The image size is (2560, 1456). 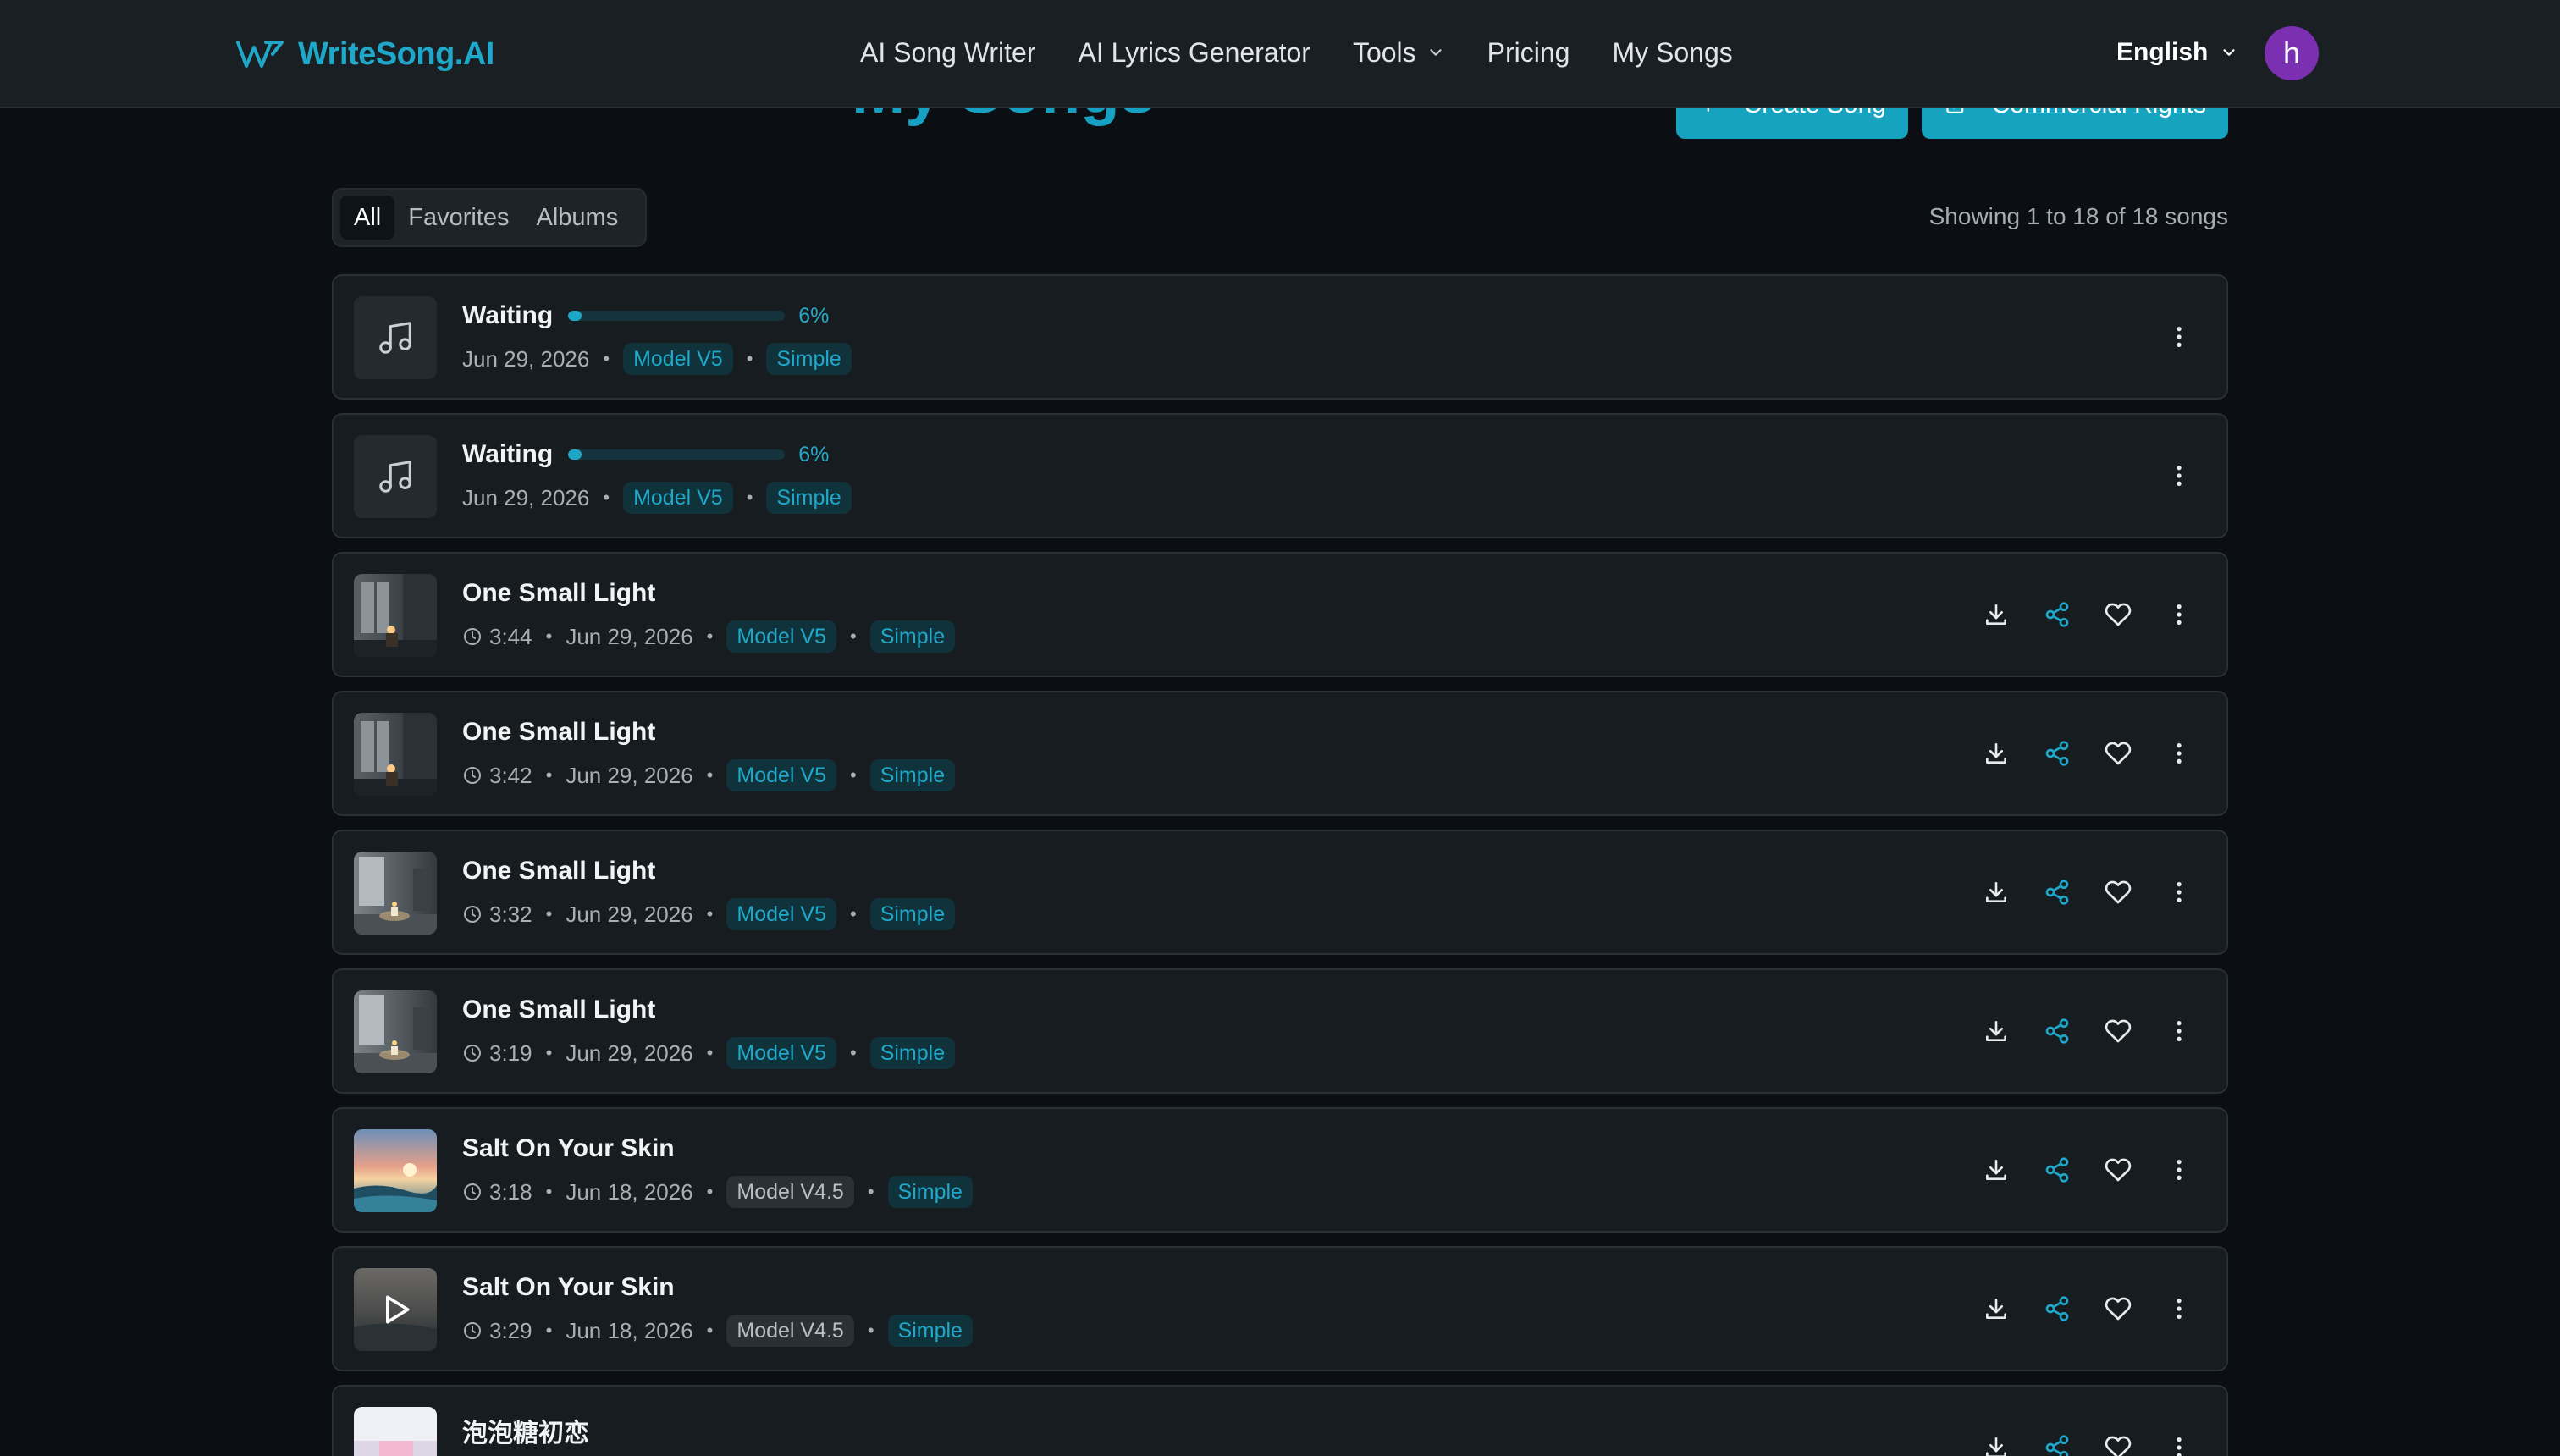 What do you see at coordinates (947, 53) in the screenshot?
I see `nav-ai-song-writer: AI Song Writer` at bounding box center [947, 53].